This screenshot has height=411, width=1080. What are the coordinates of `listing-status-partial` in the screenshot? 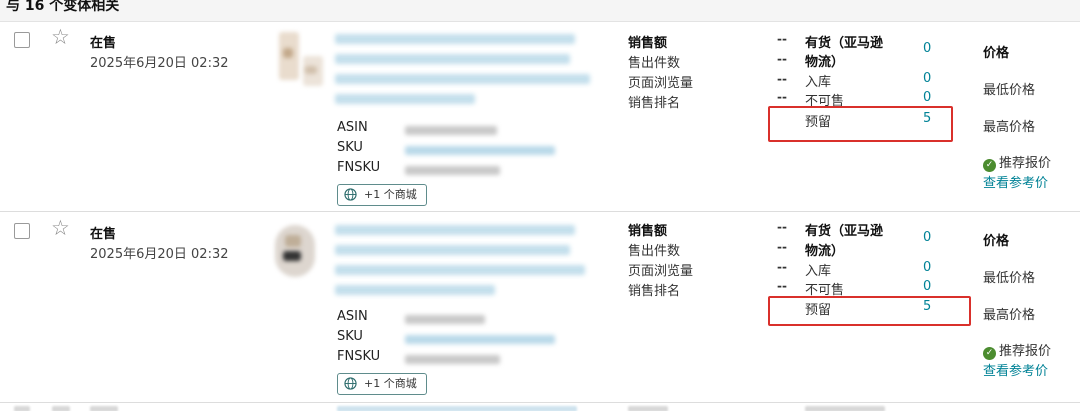 It's located at (104, 408).